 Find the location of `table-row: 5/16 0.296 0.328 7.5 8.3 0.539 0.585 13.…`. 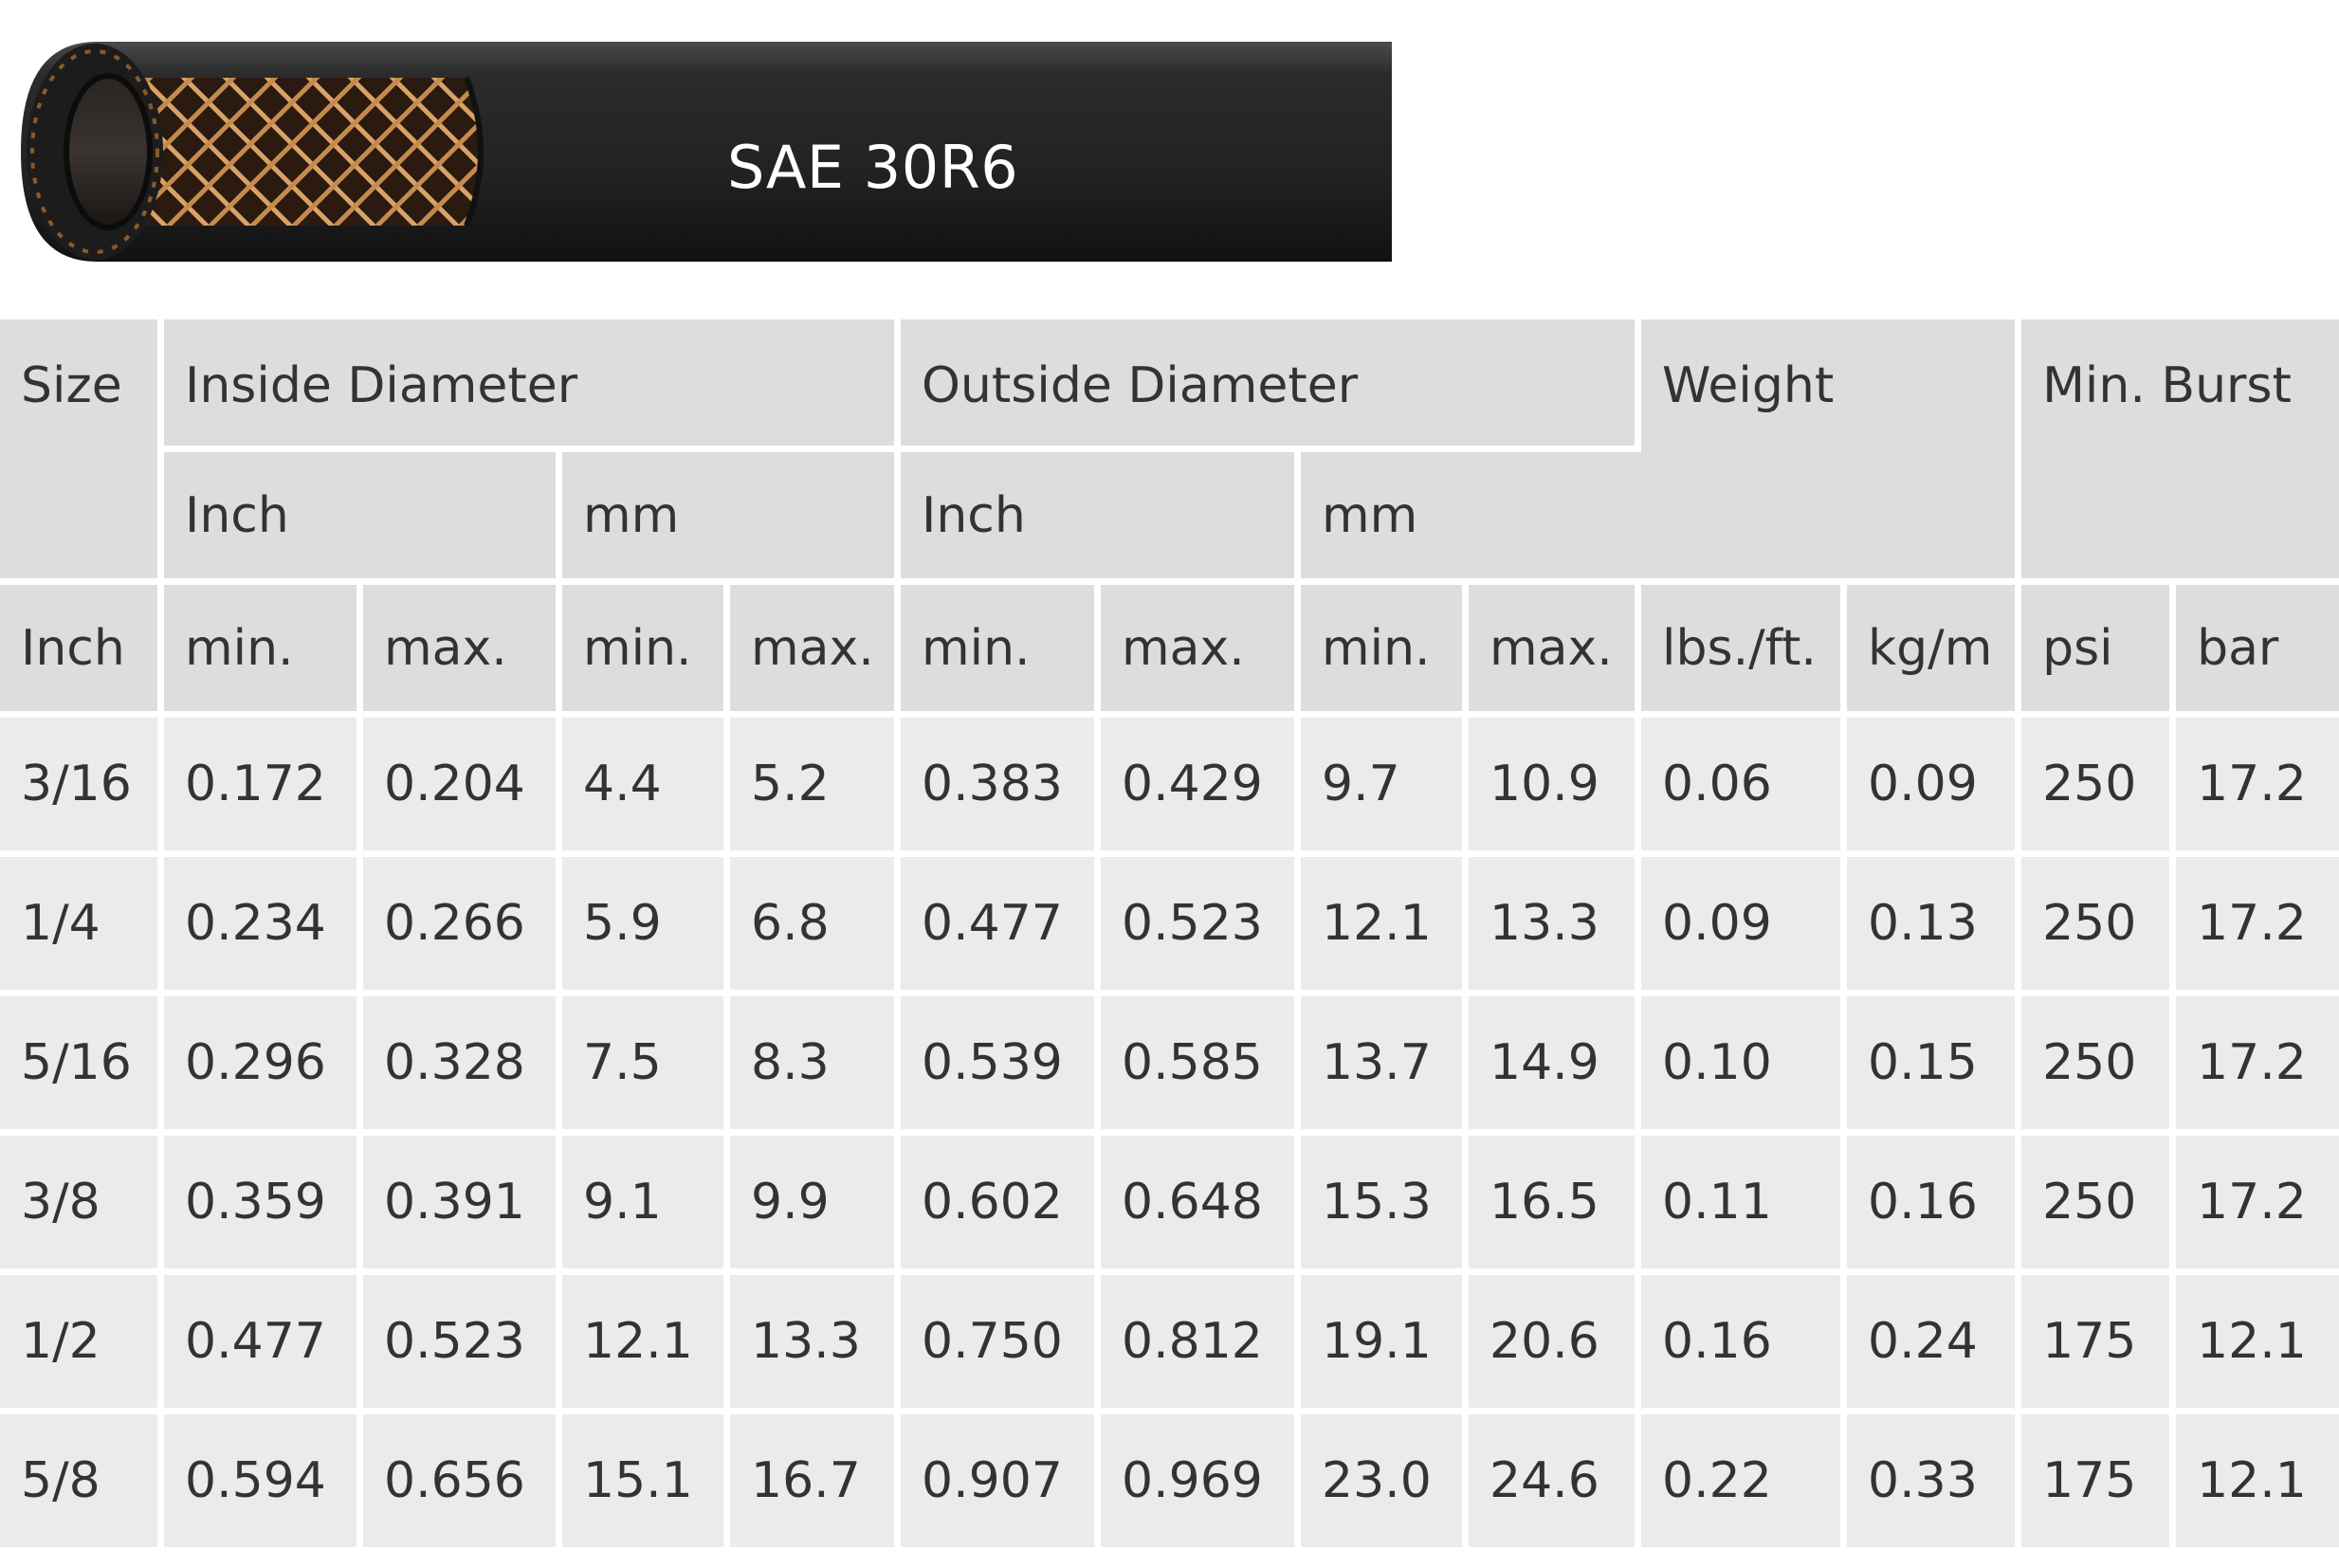

table-row: 5/16 0.296 0.328 7.5 8.3 0.539 0.585 13.… is located at coordinates (1169, 1066).